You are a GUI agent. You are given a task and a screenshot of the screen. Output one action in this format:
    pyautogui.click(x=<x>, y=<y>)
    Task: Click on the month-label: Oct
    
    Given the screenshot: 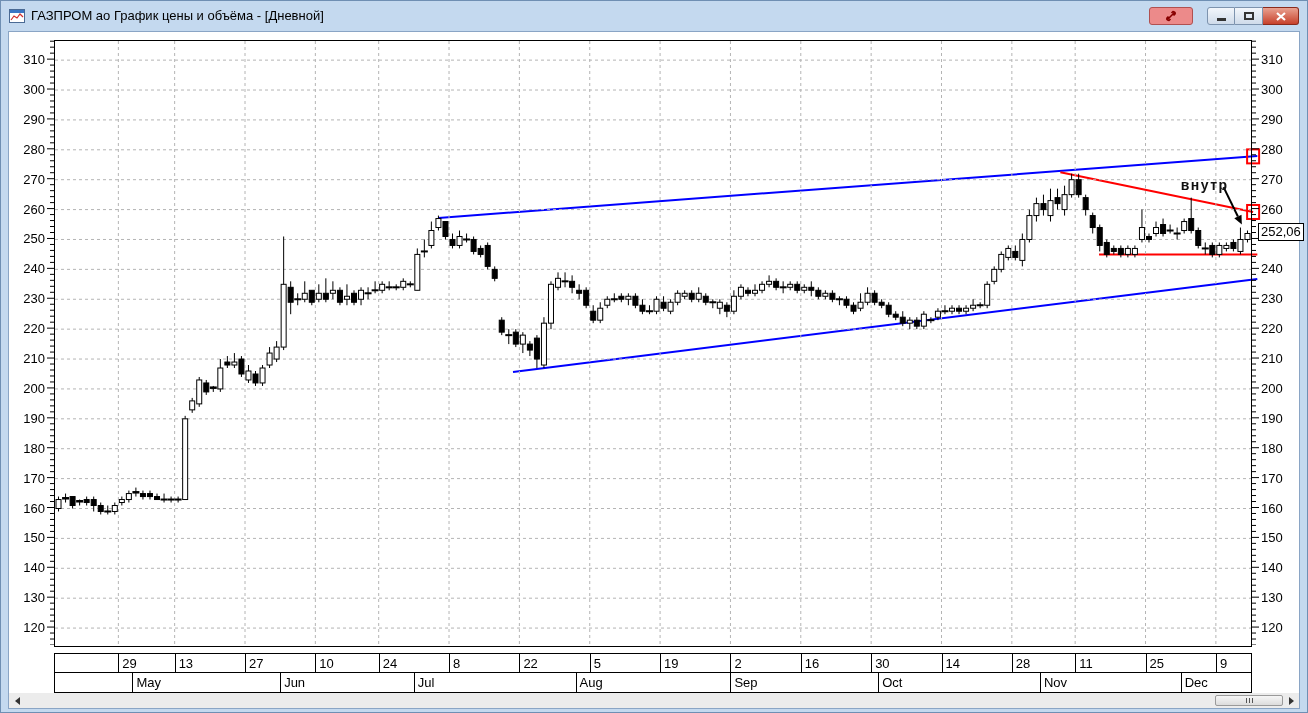 What is the action you would take?
    pyautogui.click(x=959, y=682)
    